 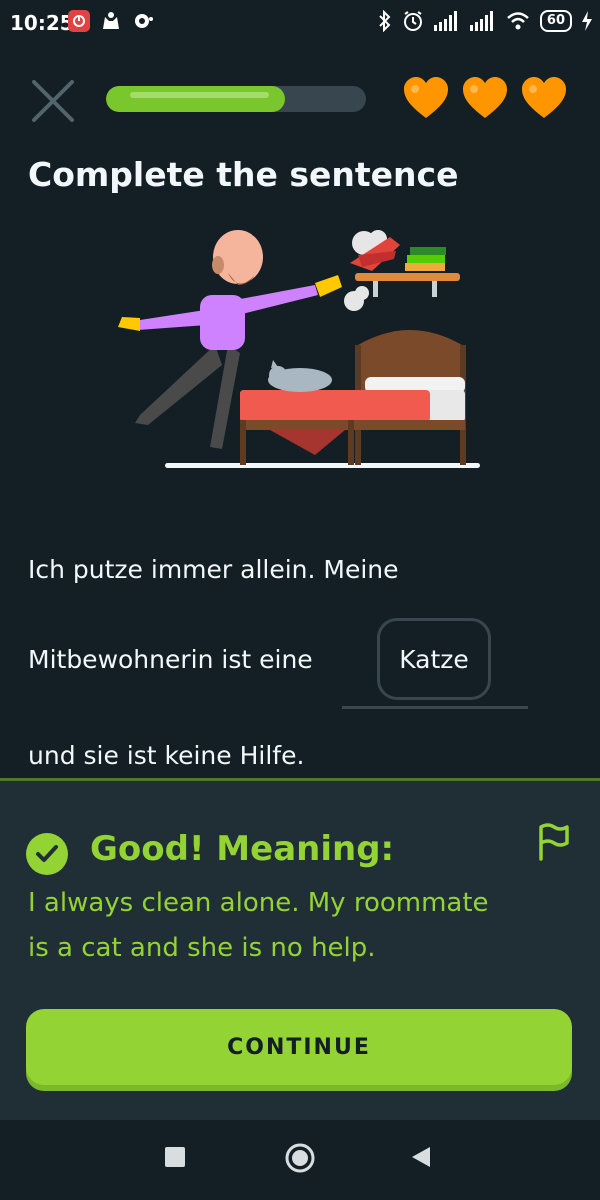 I want to click on battery-level: 60, so click(x=555, y=21).